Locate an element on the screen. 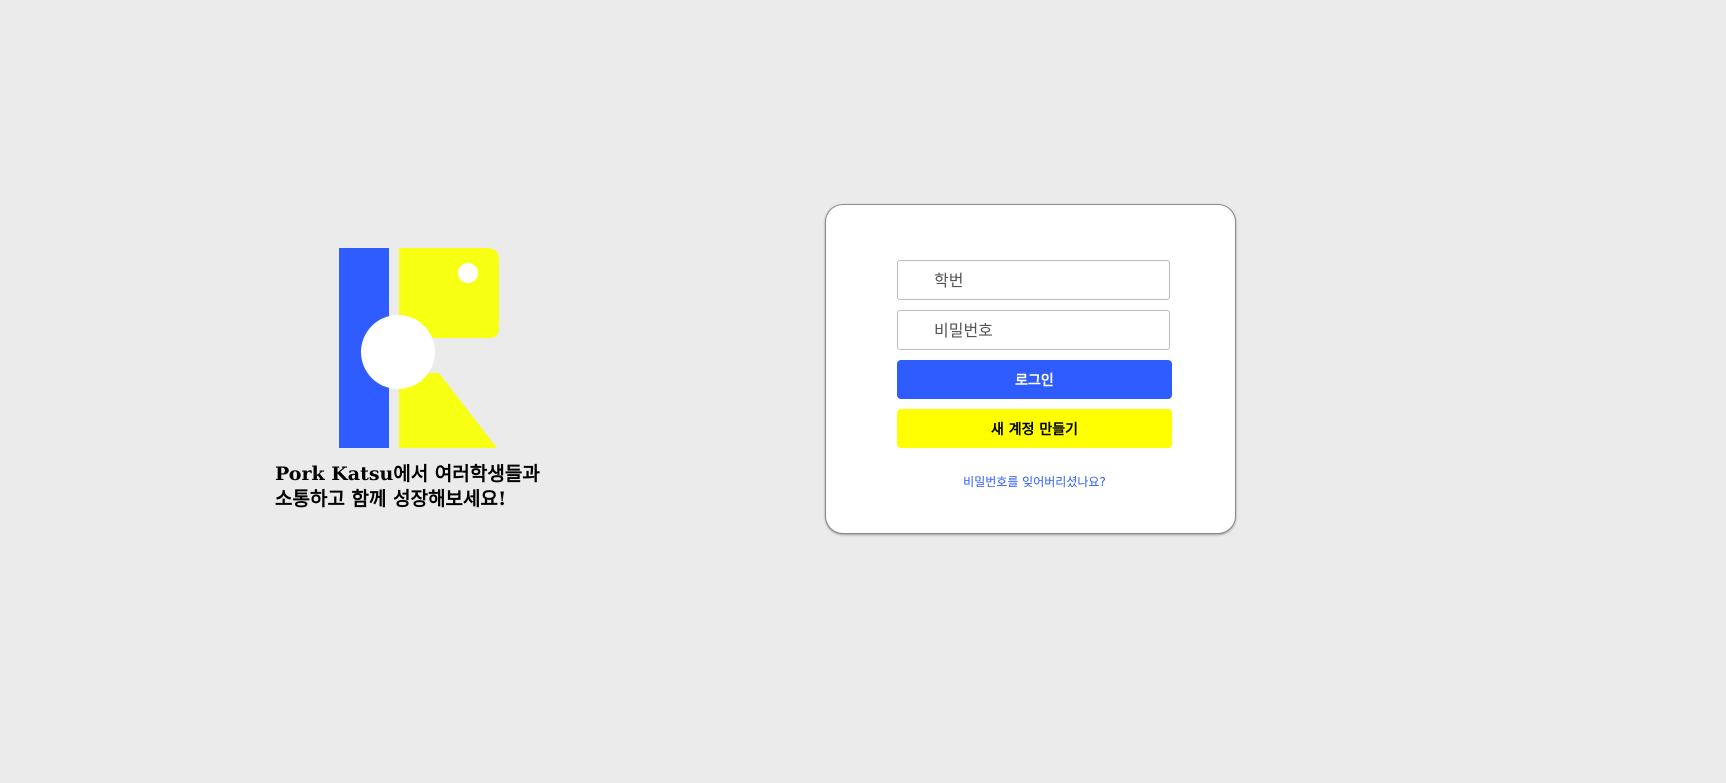 This screenshot has height=783, width=1726. brand-tagline: Pork Katsu에서 여러학생들과 소통하고 함께 성장해보세요! is located at coordinates (407, 486).